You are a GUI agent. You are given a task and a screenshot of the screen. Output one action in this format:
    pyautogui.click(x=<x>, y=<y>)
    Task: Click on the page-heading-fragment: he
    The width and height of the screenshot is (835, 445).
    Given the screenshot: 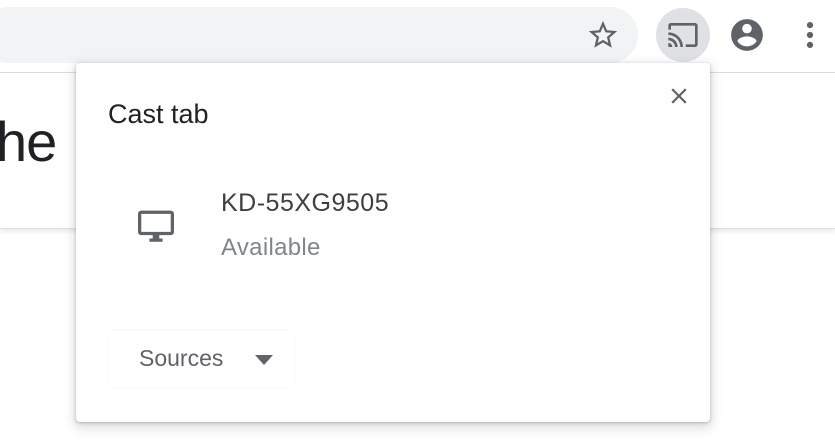 What is the action you would take?
    pyautogui.click(x=28, y=141)
    